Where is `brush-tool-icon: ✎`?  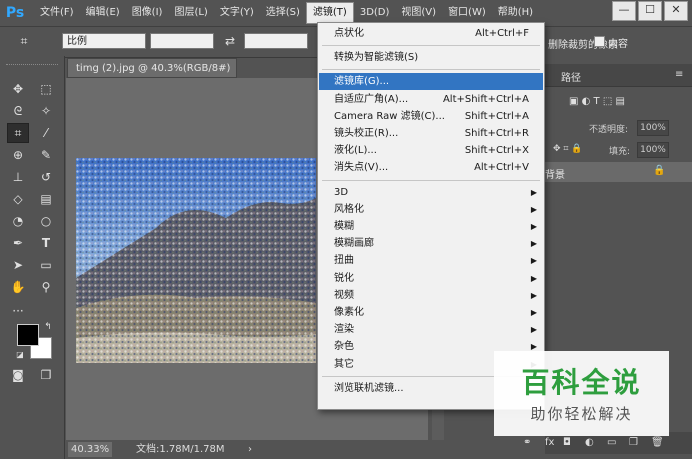 brush-tool-icon: ✎ is located at coordinates (46, 155).